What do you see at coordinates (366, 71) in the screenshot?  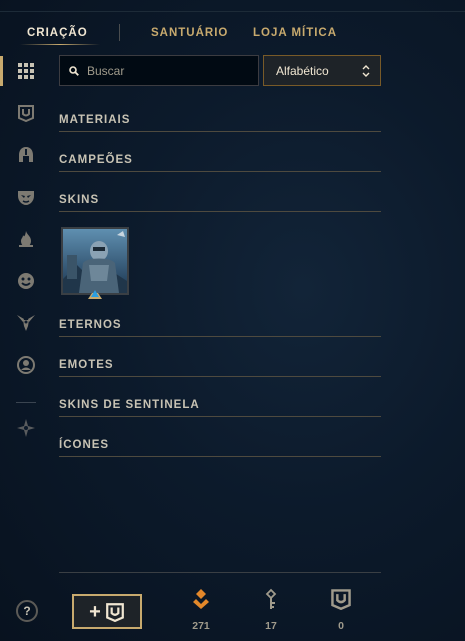 I see `chevron-updown-icon` at bounding box center [366, 71].